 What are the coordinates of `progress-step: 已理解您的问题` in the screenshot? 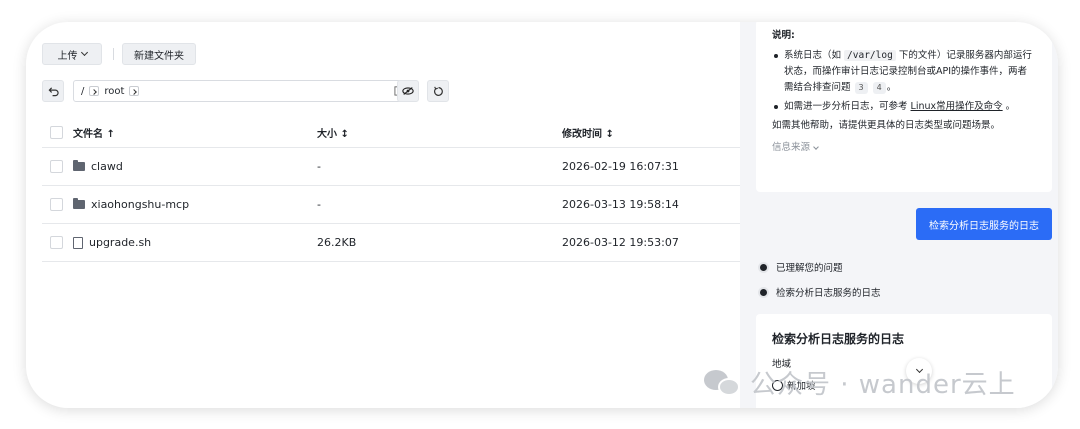 It's located at (801, 267).